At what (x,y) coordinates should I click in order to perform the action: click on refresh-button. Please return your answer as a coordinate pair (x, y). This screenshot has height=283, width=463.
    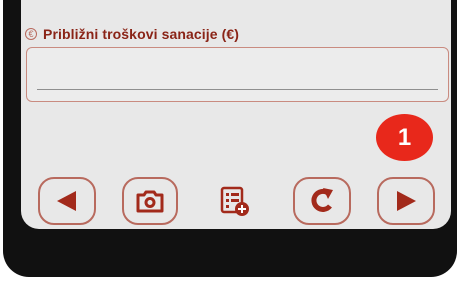
    Looking at the image, I should click on (322, 201).